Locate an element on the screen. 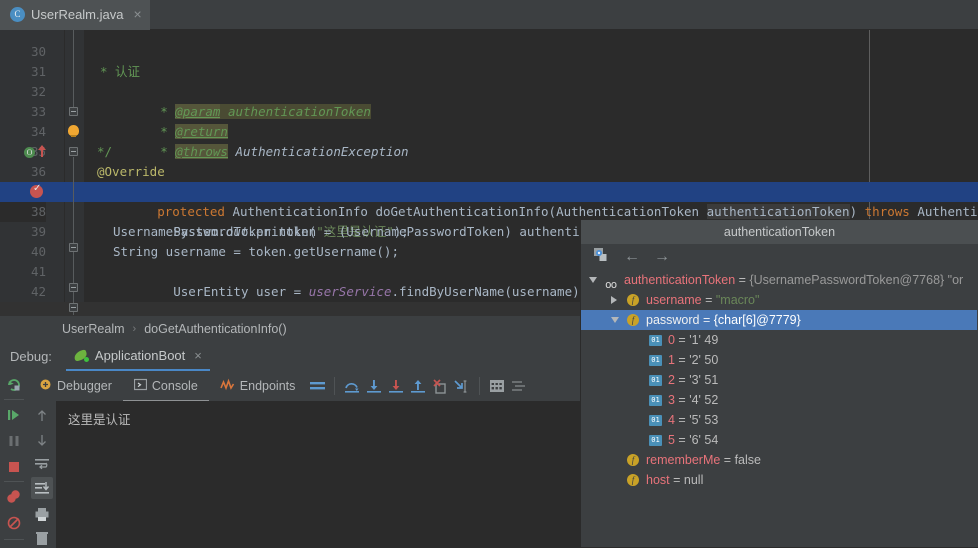 Image resolution: width=978 pixels, height=548 pixels. variable-value: '2' 50 is located at coordinates (704, 360).